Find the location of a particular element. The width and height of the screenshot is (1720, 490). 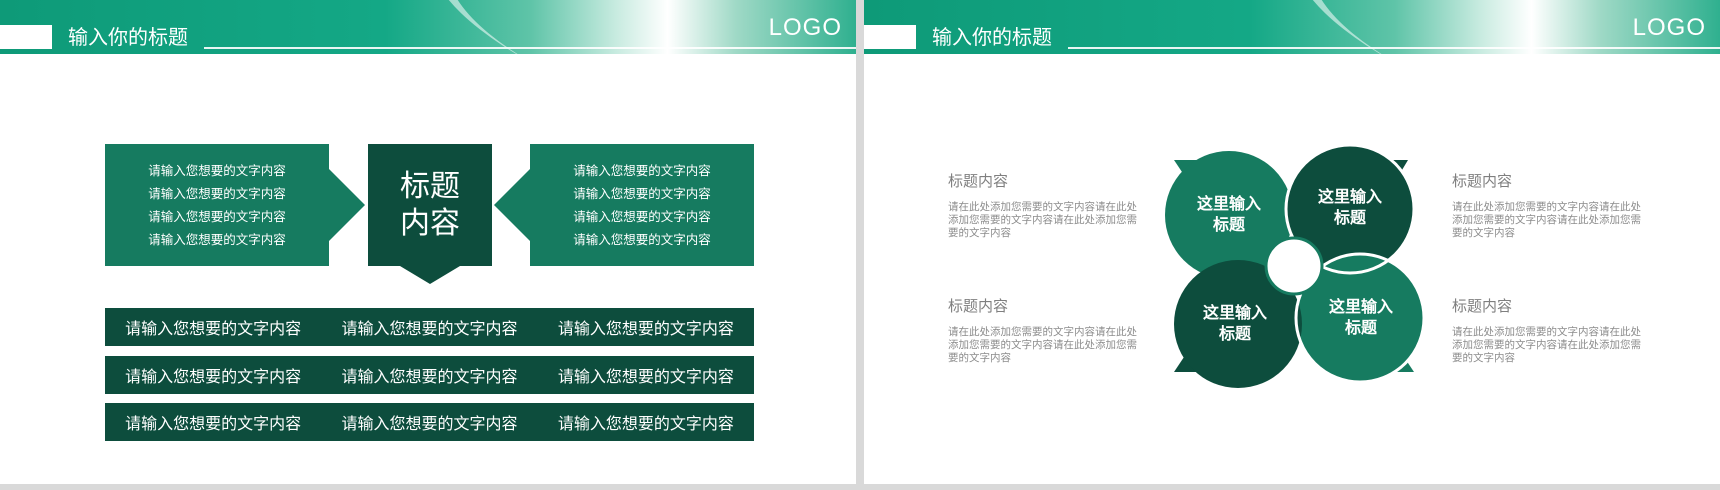

header-rule is located at coordinates (530, 48).